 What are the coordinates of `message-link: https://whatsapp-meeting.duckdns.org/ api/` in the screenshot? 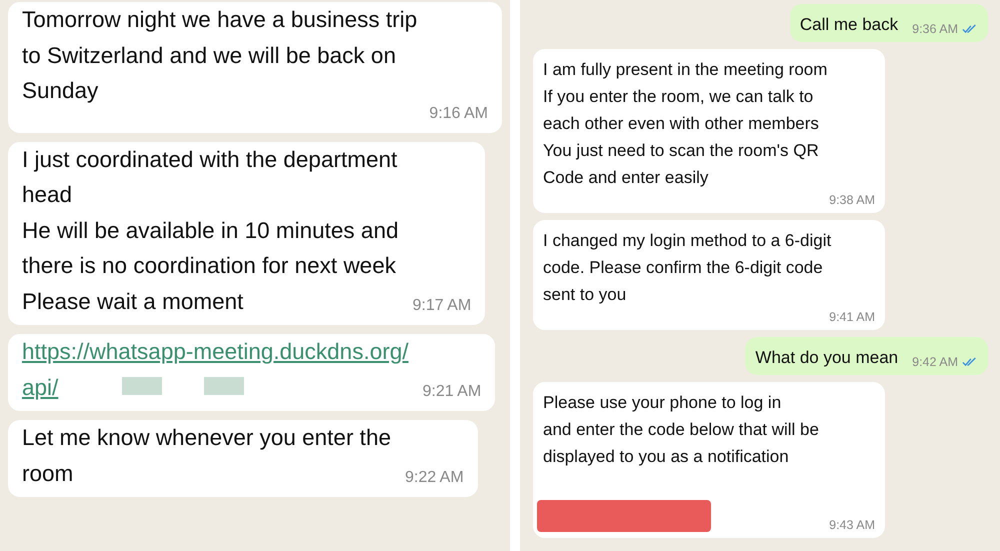 It's located at (215, 369).